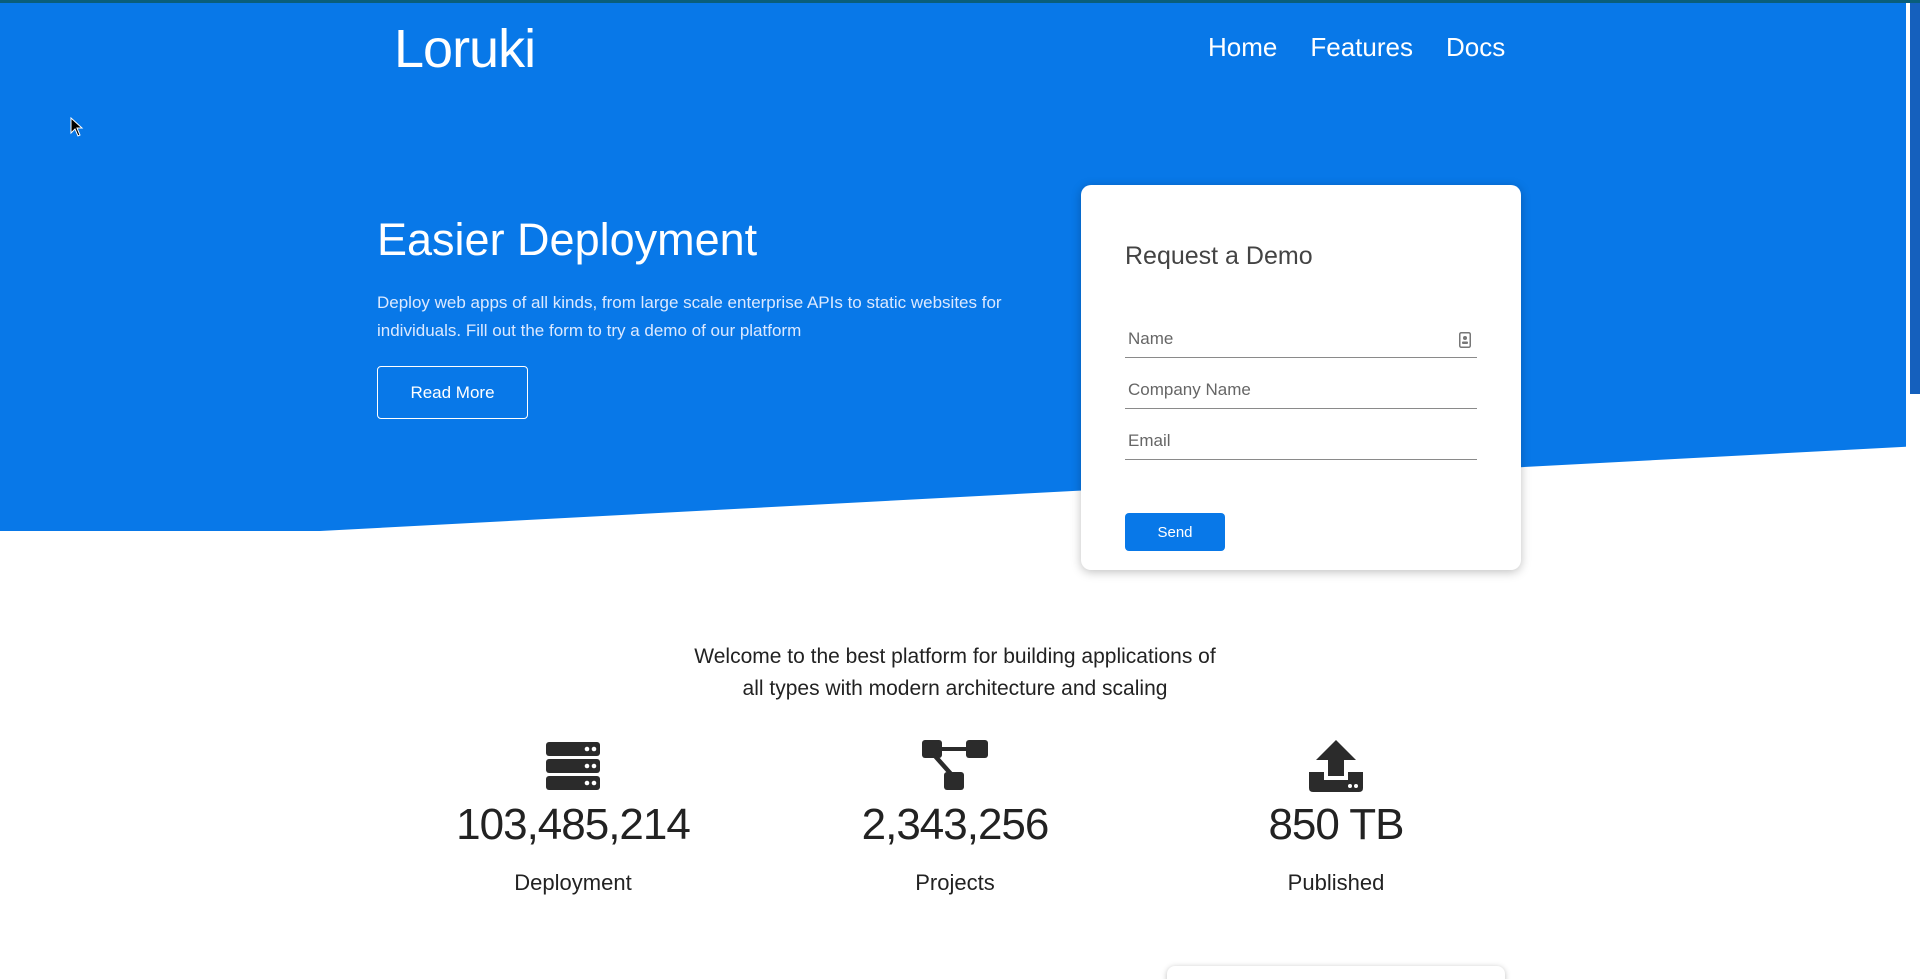 This screenshot has height=979, width=1920. I want to click on server-icon, so click(573, 766).